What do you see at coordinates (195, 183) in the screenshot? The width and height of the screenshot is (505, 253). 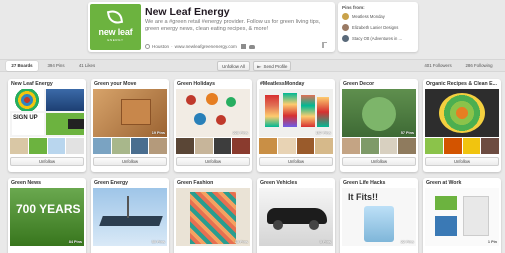 I see `board-title: Green Fashion` at bounding box center [195, 183].